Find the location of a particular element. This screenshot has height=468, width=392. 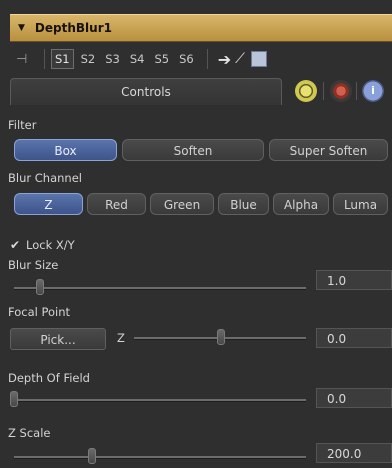

version-s4: S4 is located at coordinates (137, 59).